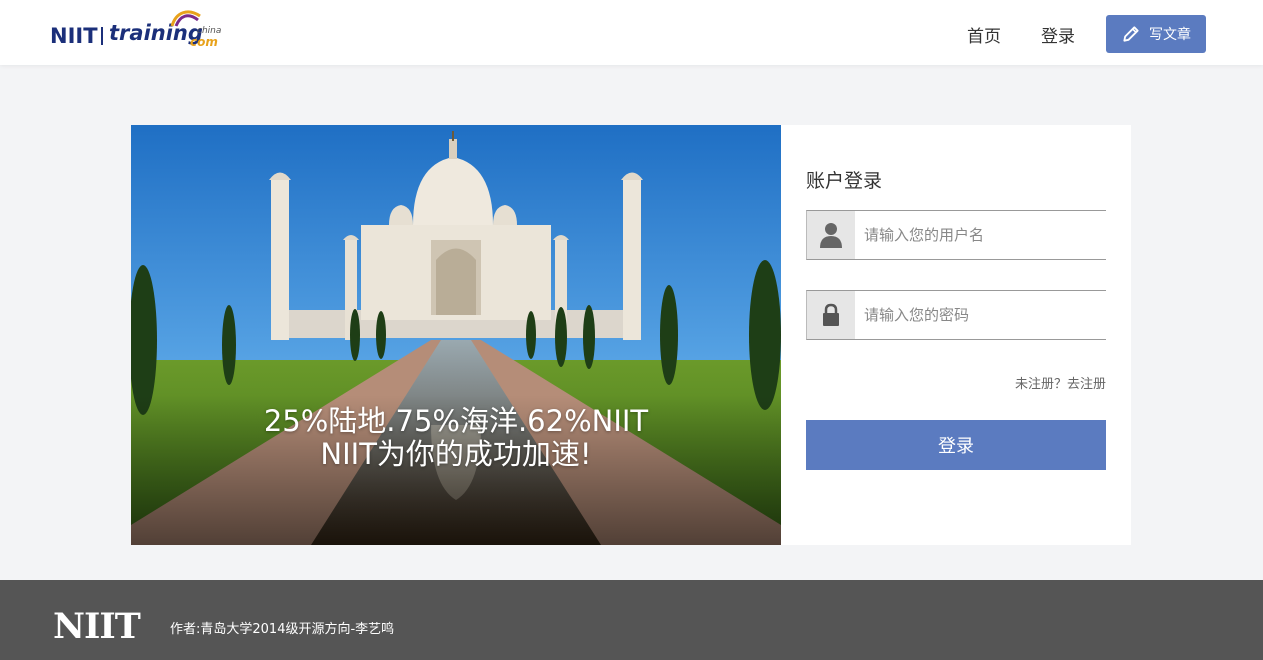 The image size is (1263, 660). What do you see at coordinates (980, 315) in the screenshot?
I see `password-input` at bounding box center [980, 315].